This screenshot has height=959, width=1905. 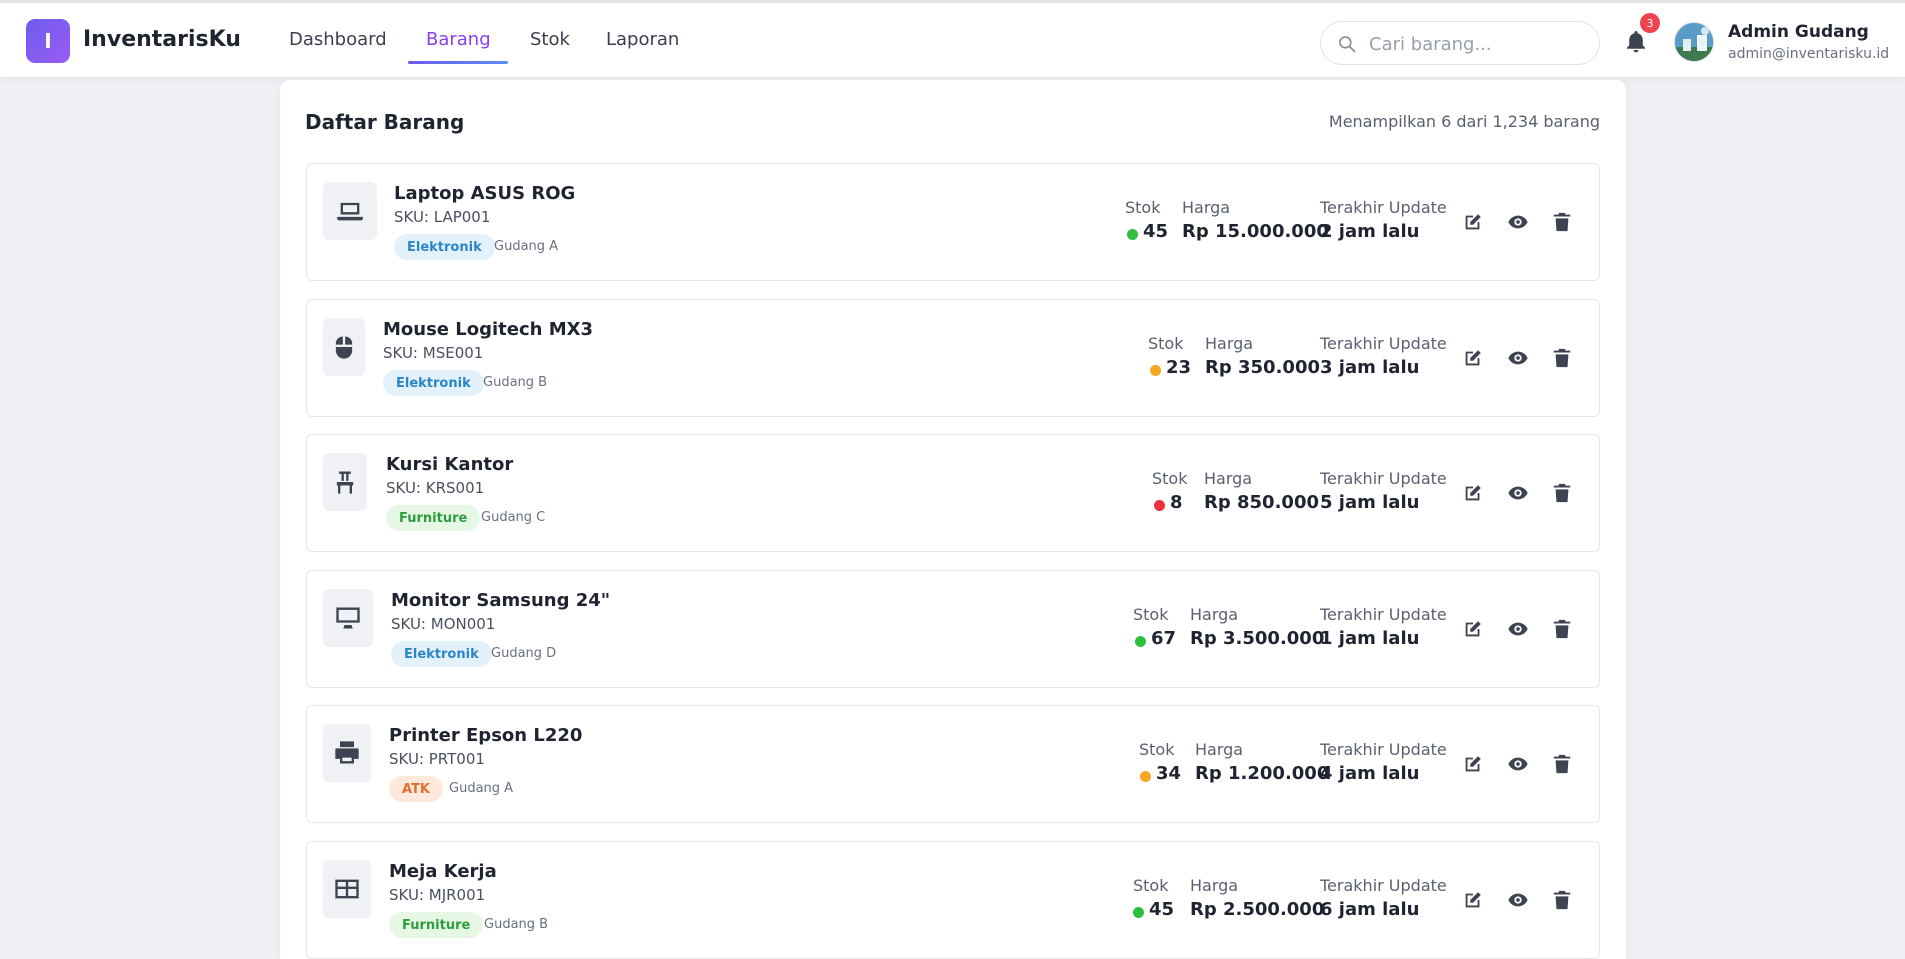 I want to click on chair-icon, so click(x=345, y=482).